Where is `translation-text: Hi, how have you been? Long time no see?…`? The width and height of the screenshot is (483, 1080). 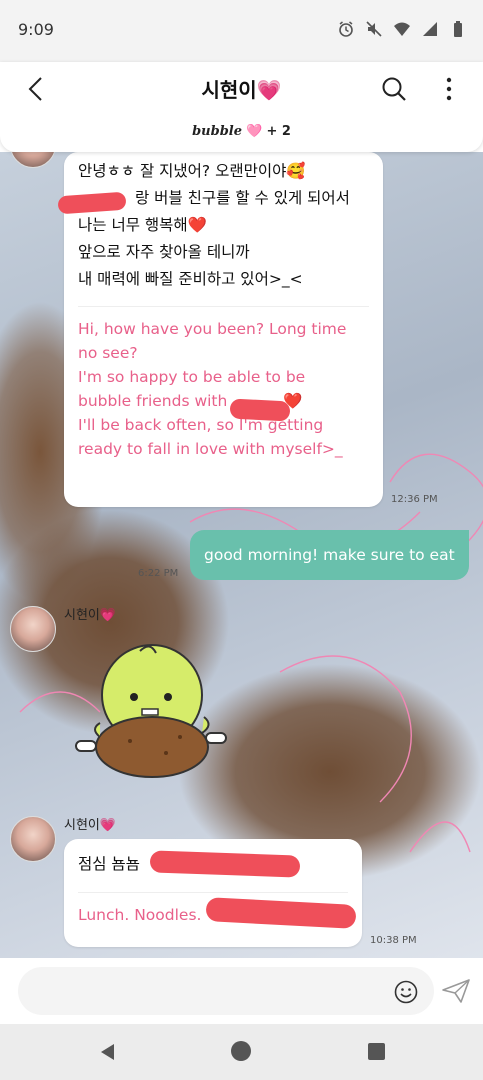 translation-text: Hi, how have you been? Long time no see?… is located at coordinates (223, 384).